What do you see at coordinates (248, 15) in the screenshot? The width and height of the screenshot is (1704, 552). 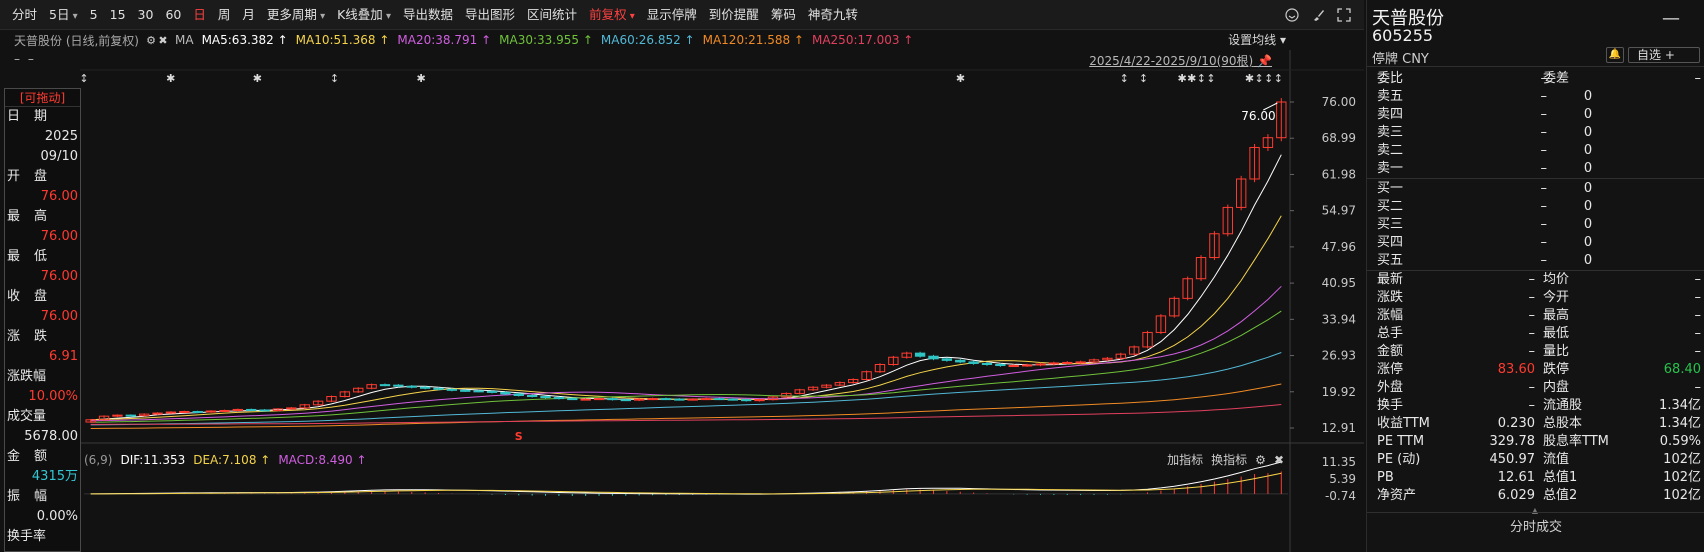 I see `toolbar-item-8: 月` at bounding box center [248, 15].